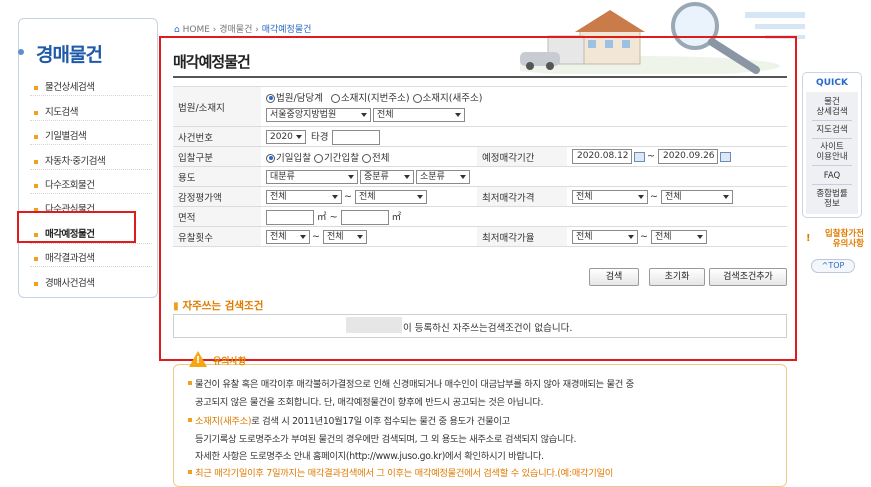 This screenshot has width=871, height=487. What do you see at coordinates (312, 176) in the screenshot?
I see `use-big-select: 대분류` at bounding box center [312, 176].